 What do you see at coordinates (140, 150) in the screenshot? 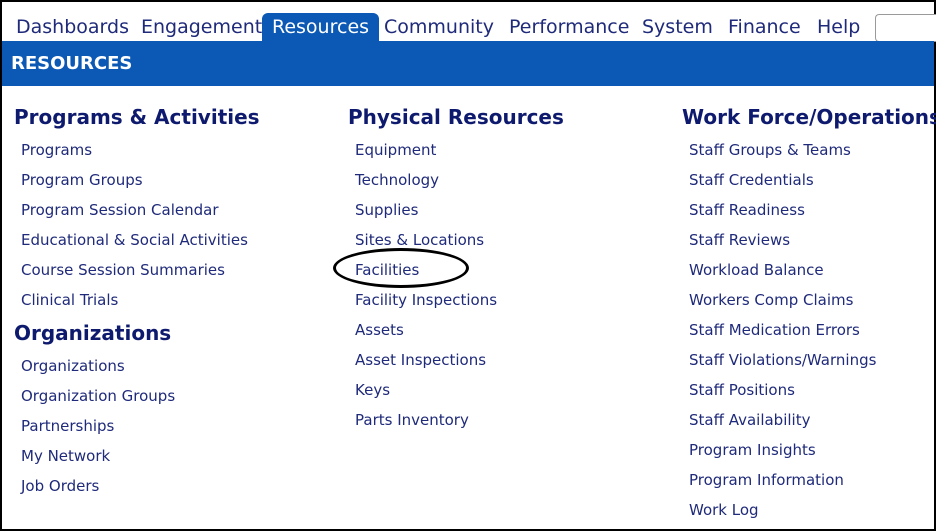
I see `link-programs: Programs` at bounding box center [140, 150].